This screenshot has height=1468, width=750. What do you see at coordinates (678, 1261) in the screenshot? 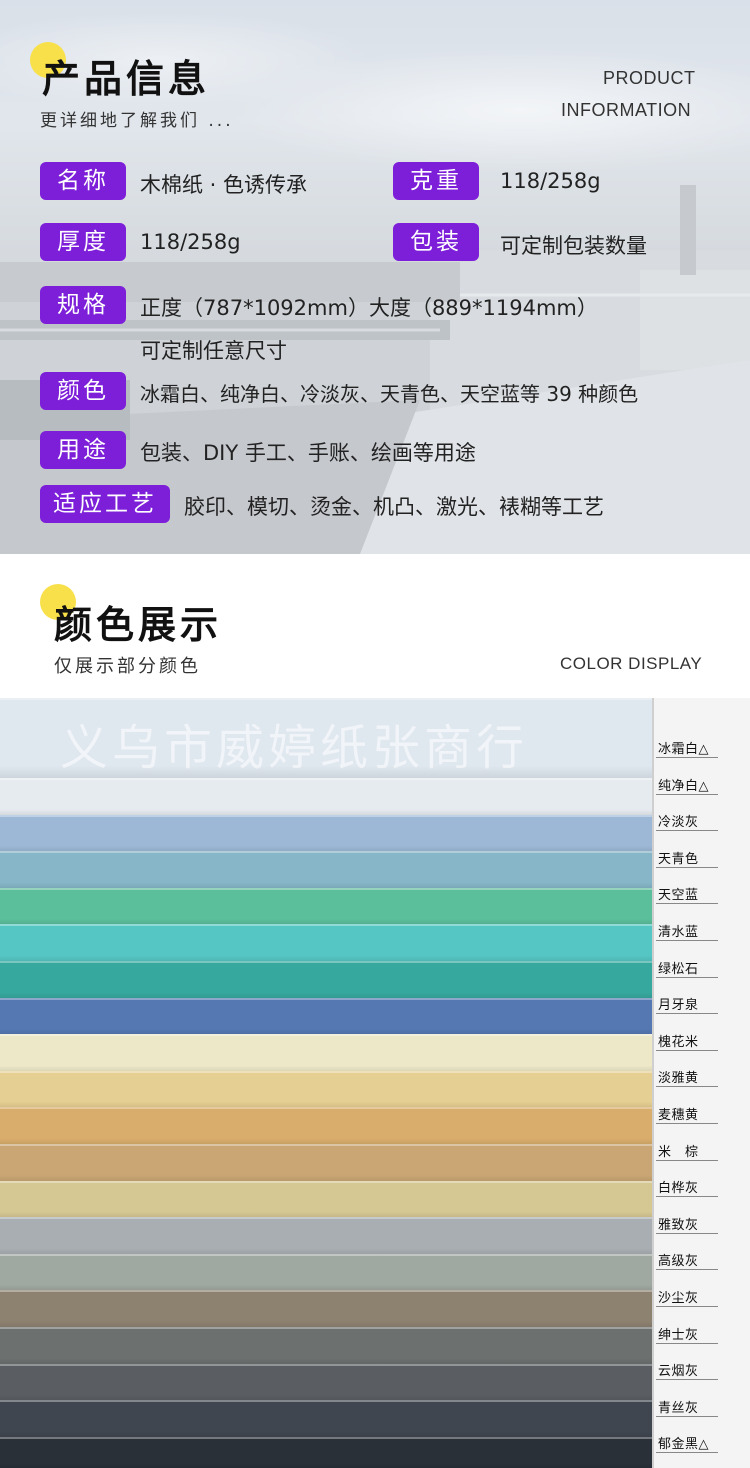
I see `color-name-label: 高级灰` at bounding box center [678, 1261].